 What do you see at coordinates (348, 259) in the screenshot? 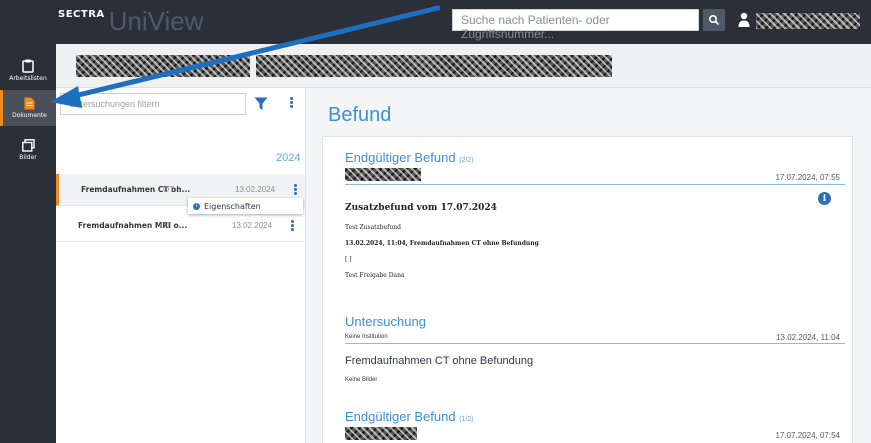
I see `report-line: [ ]` at bounding box center [348, 259].